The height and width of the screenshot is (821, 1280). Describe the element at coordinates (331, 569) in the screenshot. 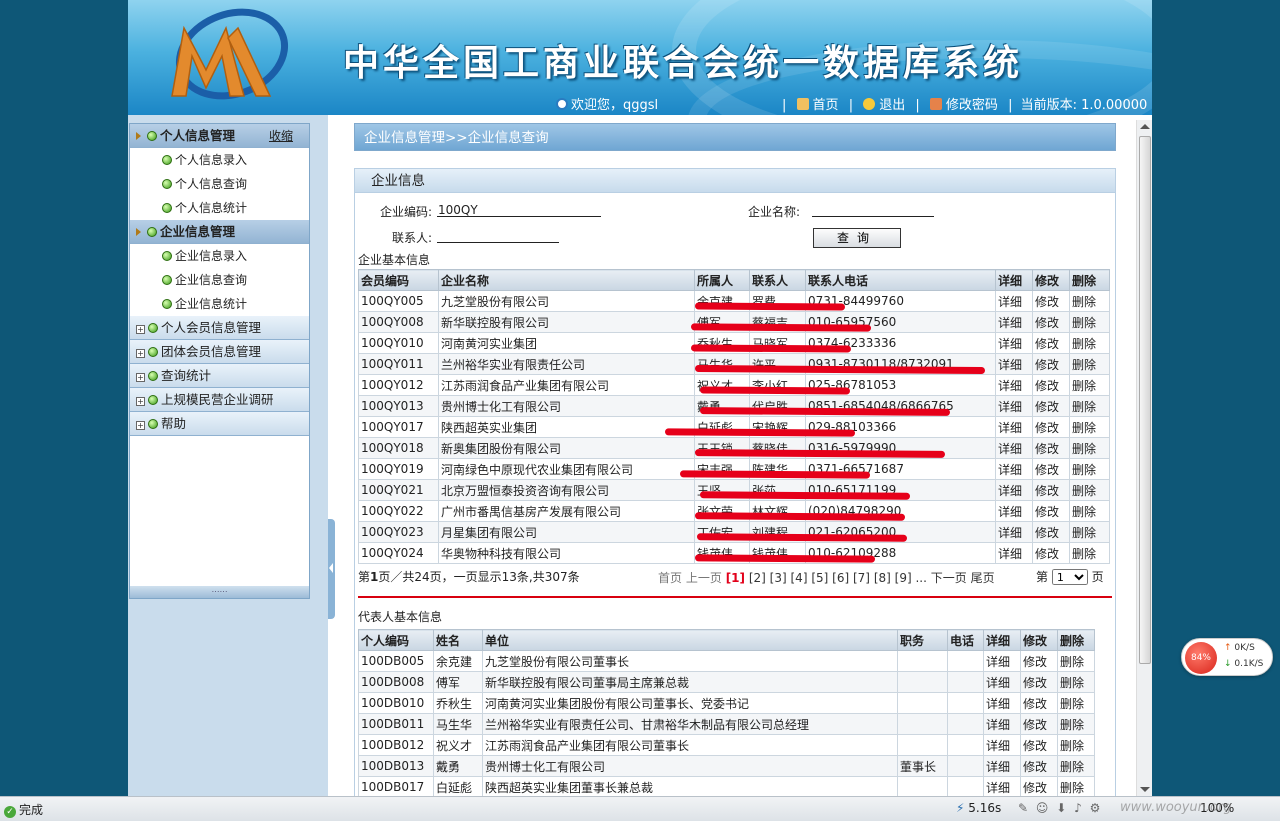

I see `sidebar-toggle-handle` at that location.